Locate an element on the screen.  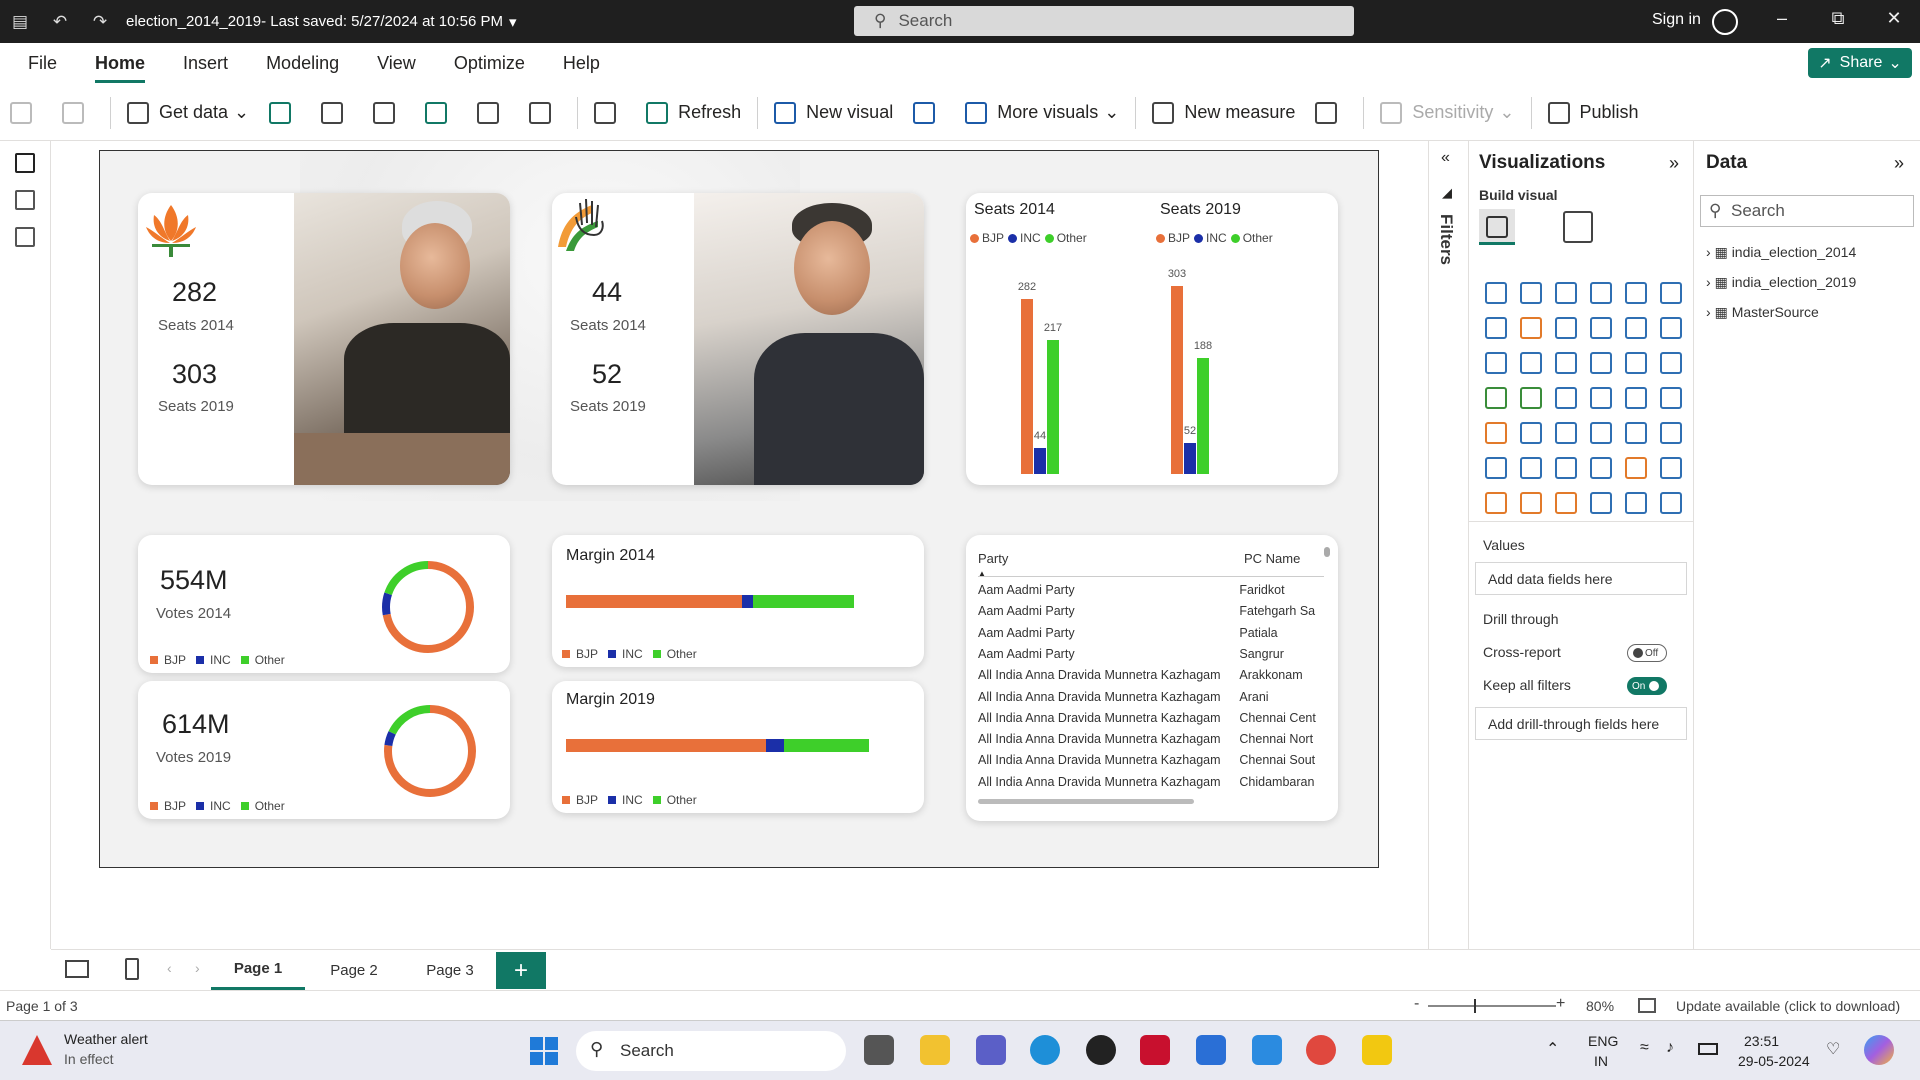
language-code: ENG is located at coordinates (1603, 1041).